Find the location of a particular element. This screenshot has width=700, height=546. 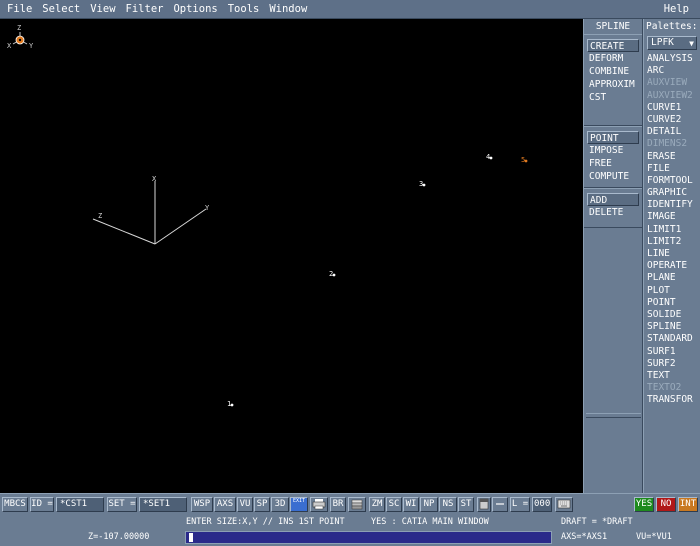

palette-item-limit1: LIMIT1 is located at coordinates (672, 230).